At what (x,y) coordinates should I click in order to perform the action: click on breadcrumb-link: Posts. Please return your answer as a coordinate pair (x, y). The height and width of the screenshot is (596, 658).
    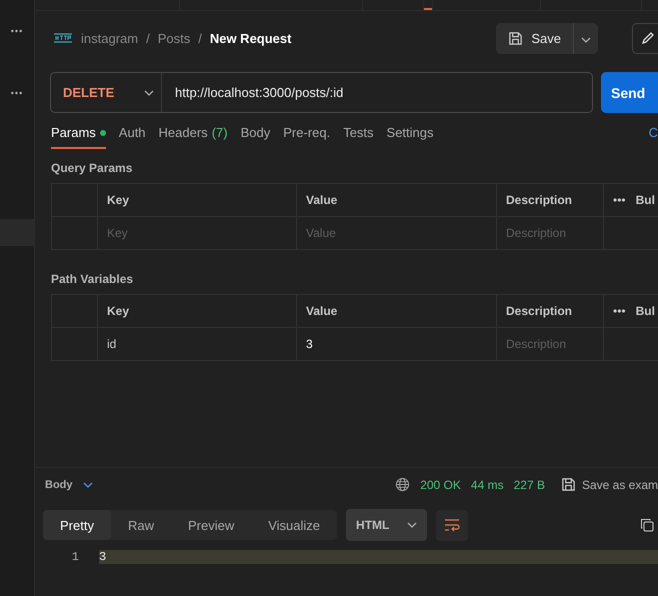
    Looking at the image, I should click on (174, 38).